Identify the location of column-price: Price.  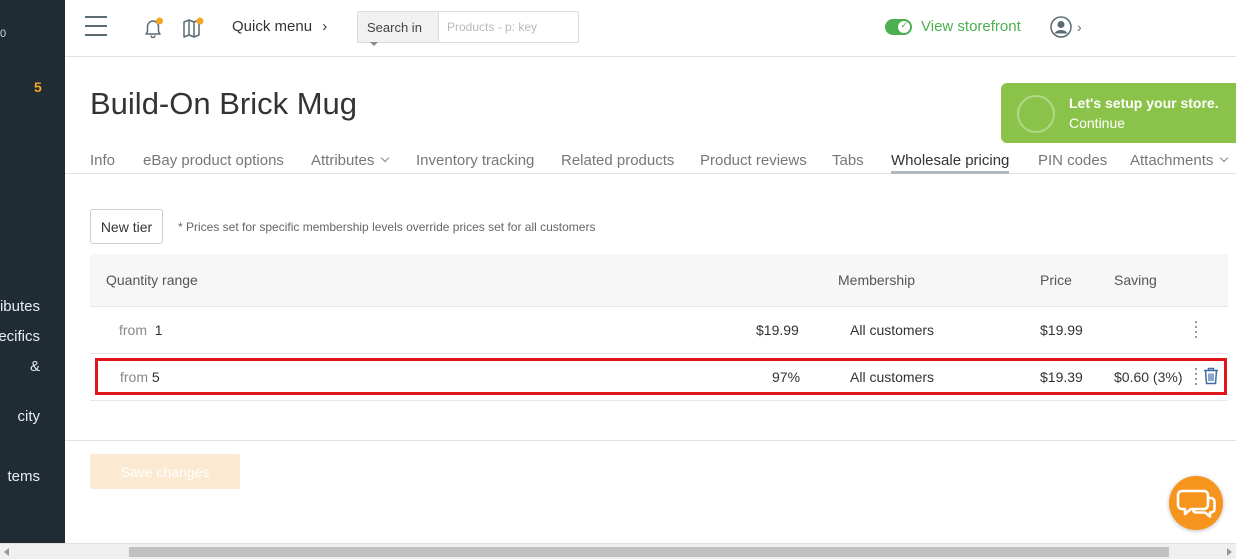
(1056, 280).